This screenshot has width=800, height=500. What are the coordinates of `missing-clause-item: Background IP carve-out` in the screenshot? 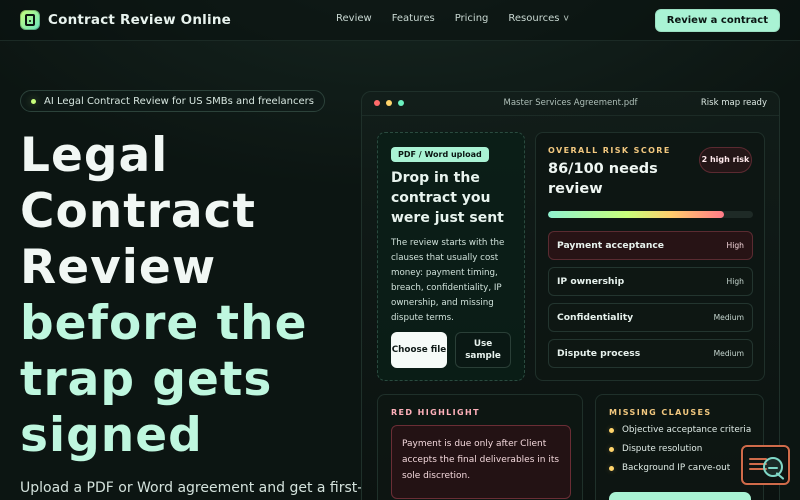 It's located at (680, 468).